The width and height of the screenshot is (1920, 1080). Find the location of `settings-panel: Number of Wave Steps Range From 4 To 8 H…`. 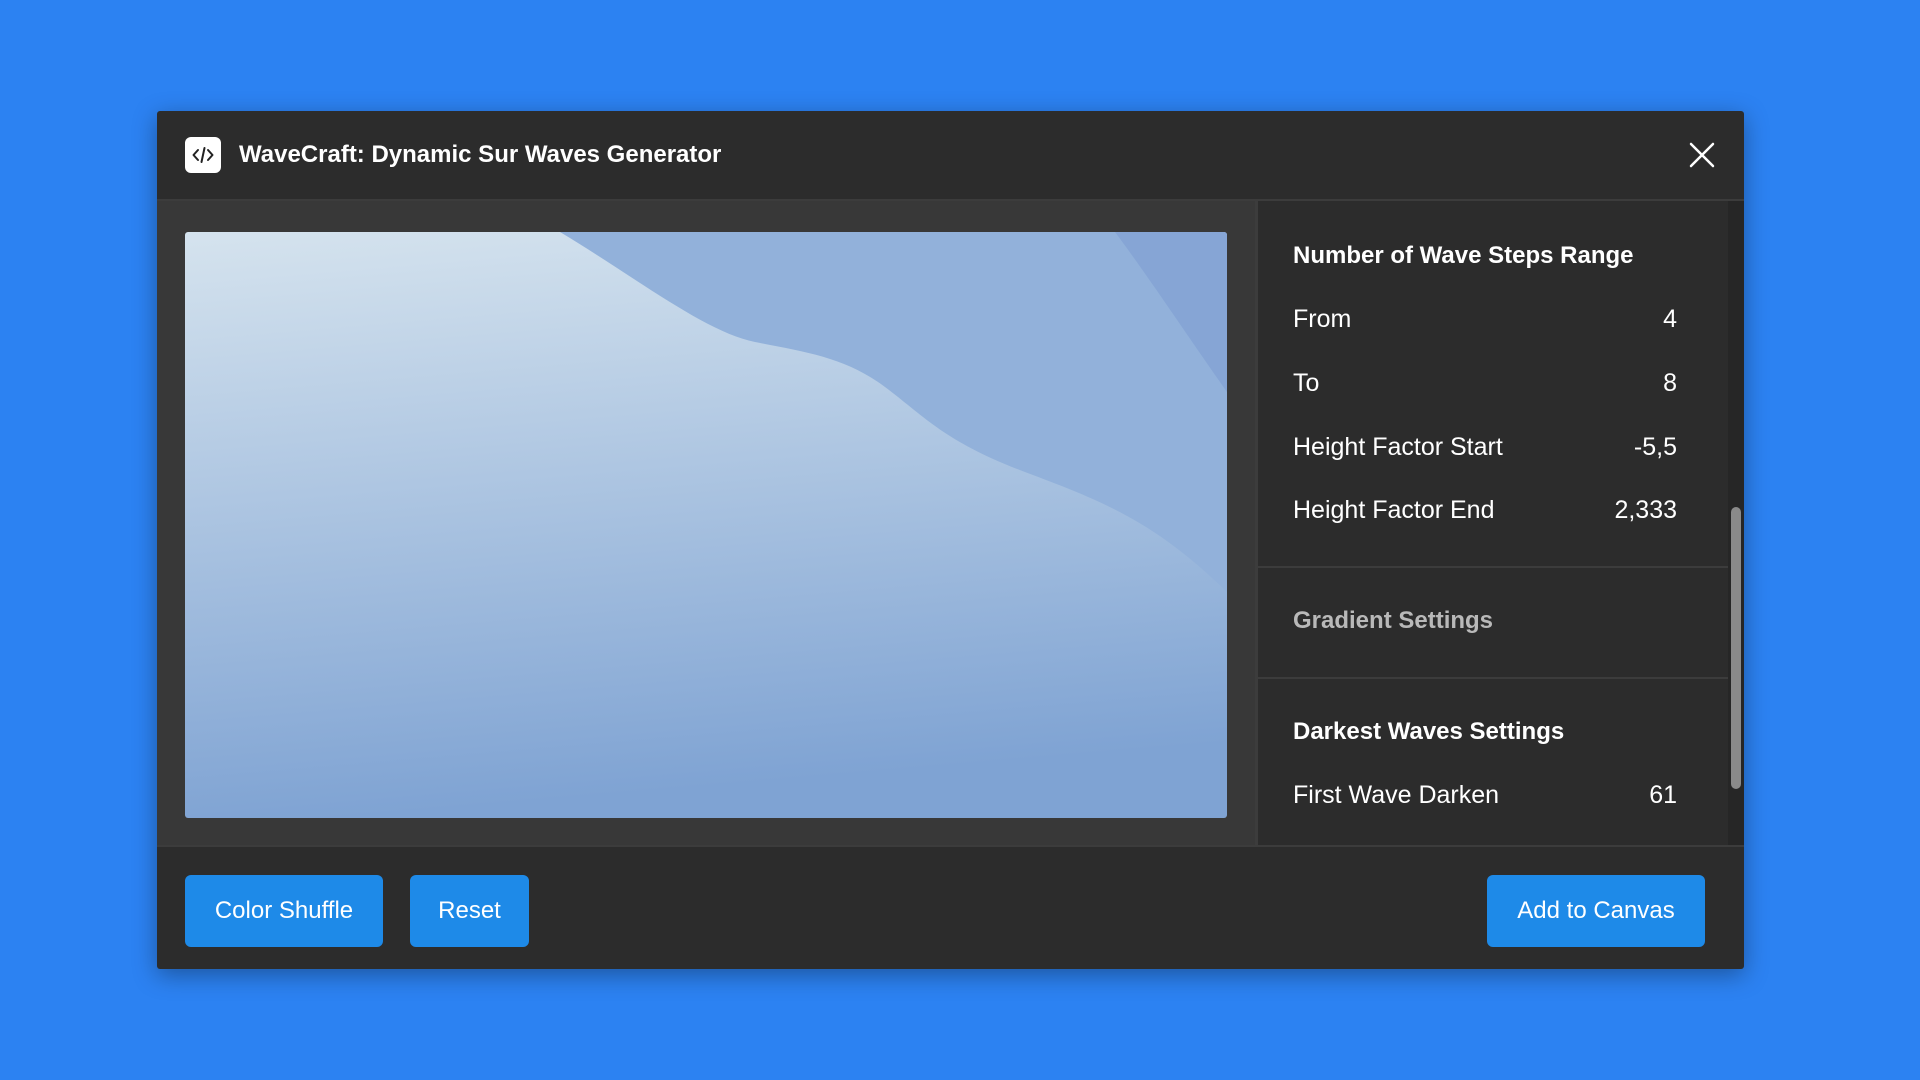

settings-panel: Number of Wave Steps Range From 4 To 8 H… is located at coordinates (1493, 523).